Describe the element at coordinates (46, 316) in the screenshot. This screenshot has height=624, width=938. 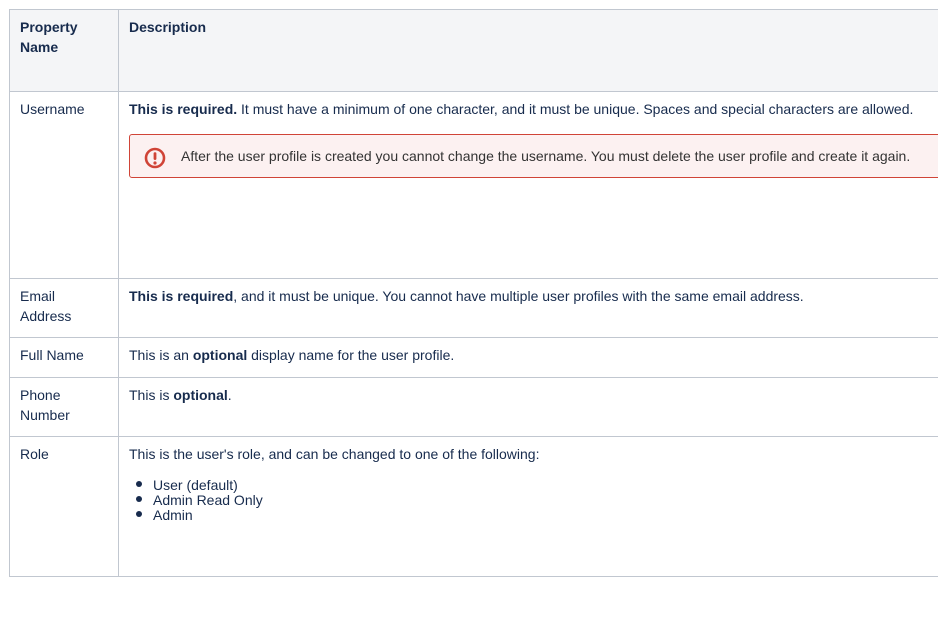
I see `email-name-line2: Address` at that location.